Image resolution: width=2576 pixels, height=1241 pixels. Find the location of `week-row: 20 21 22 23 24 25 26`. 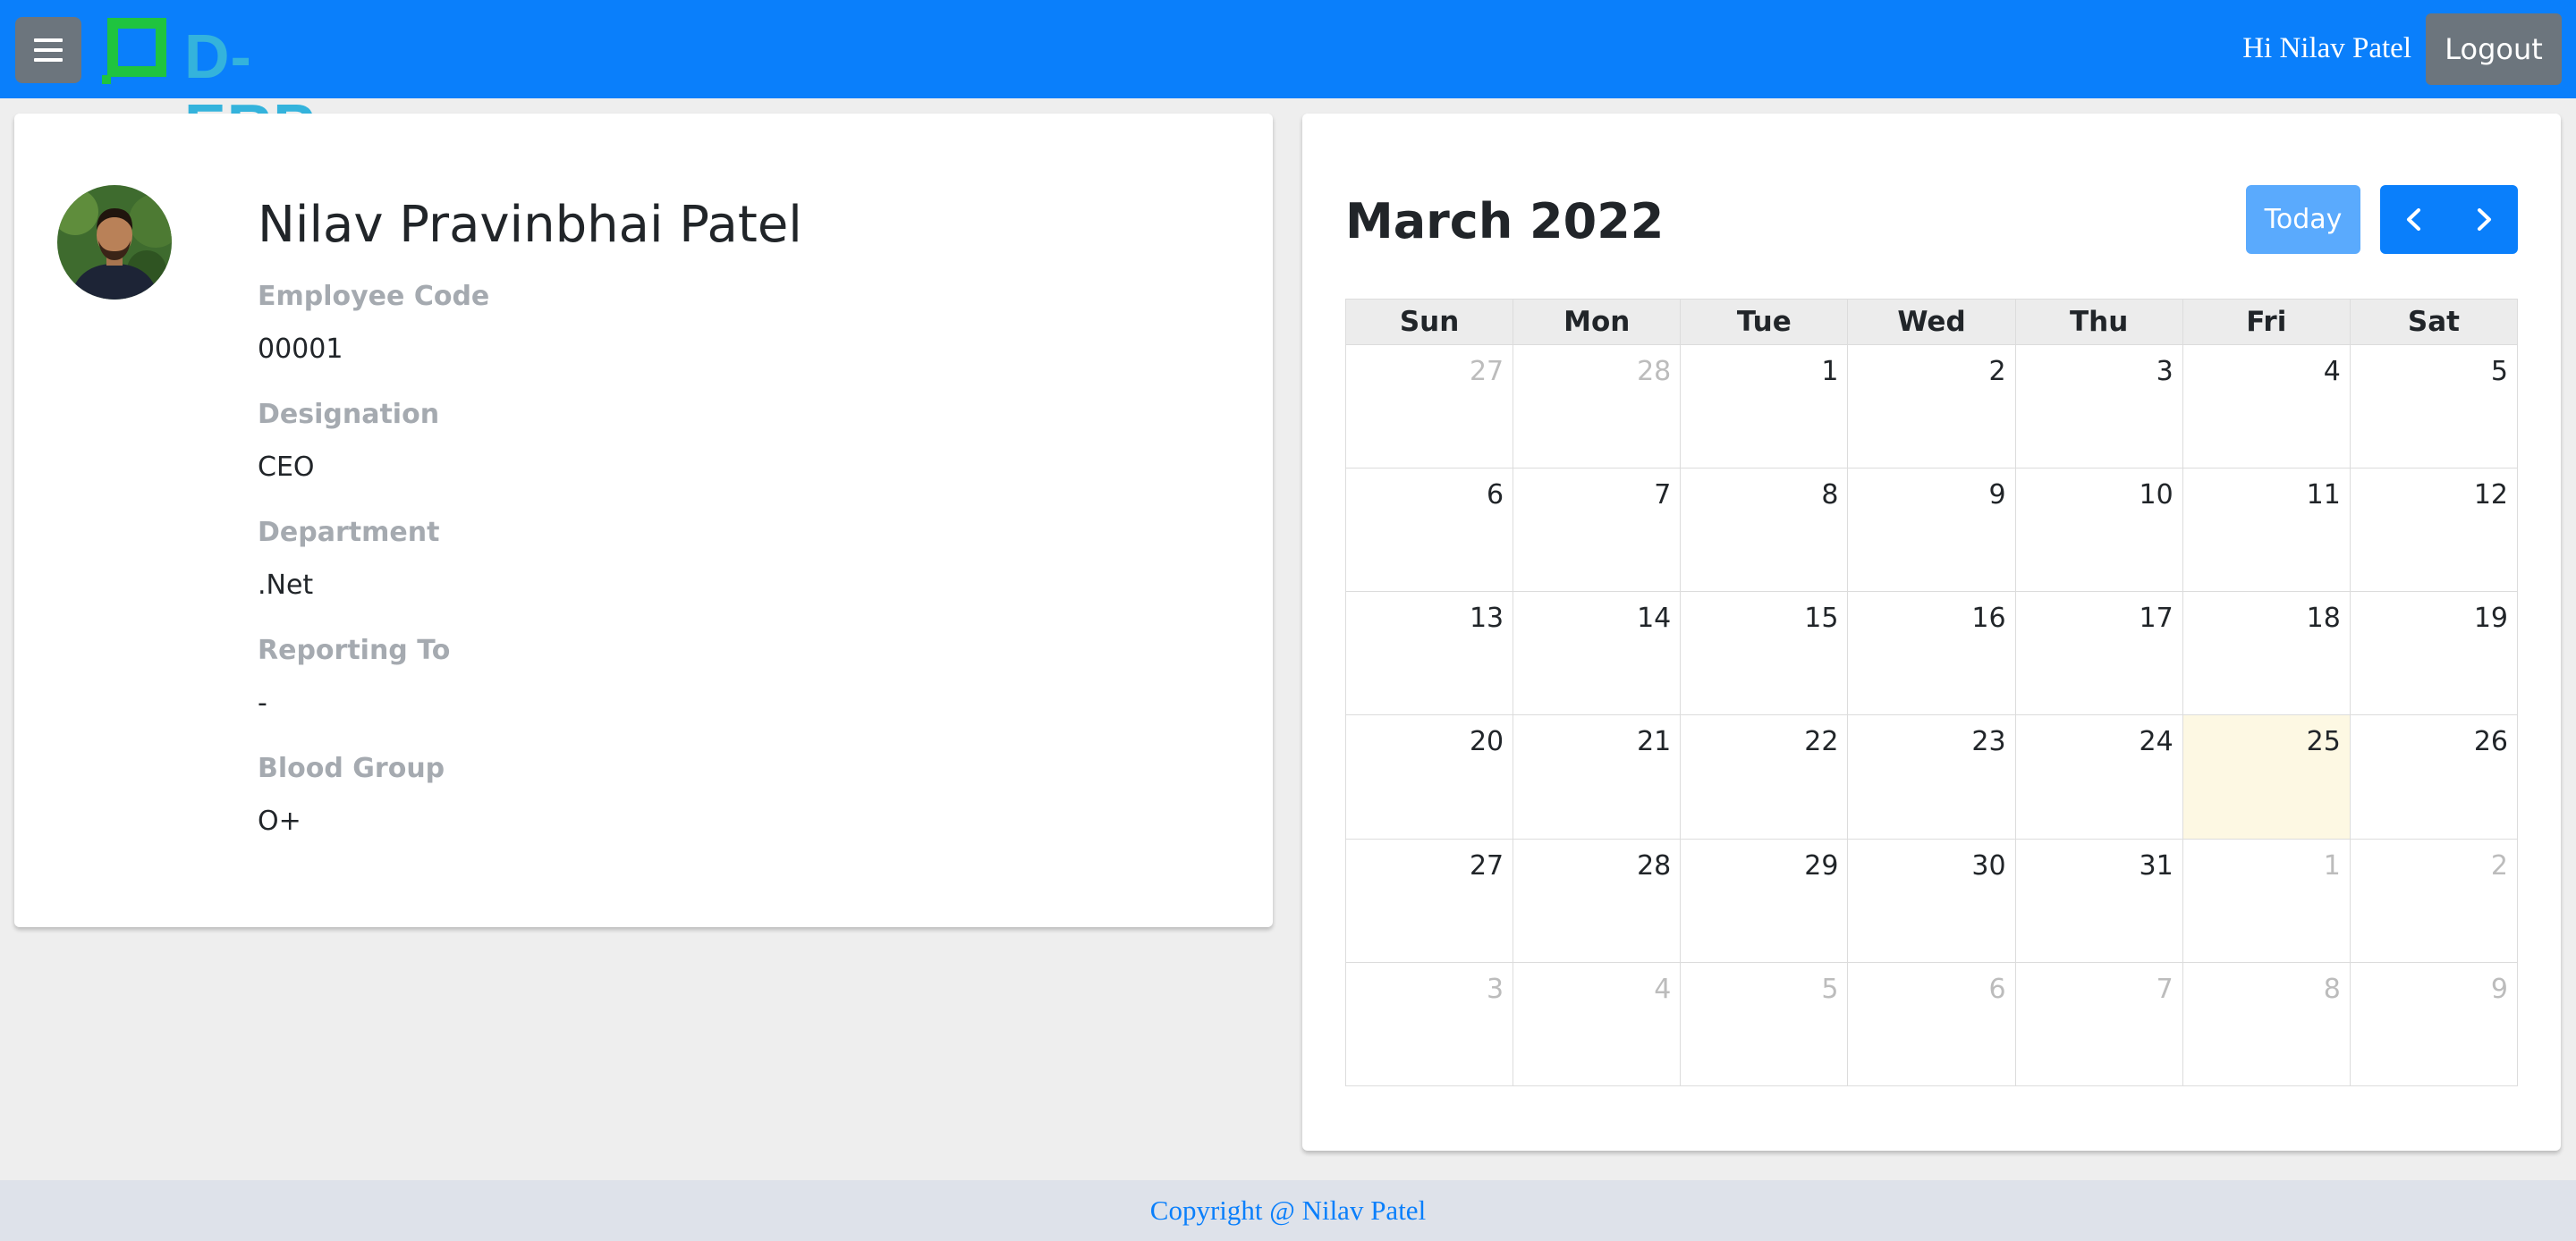

week-row: 20 21 22 23 24 25 26 is located at coordinates (1931, 777).